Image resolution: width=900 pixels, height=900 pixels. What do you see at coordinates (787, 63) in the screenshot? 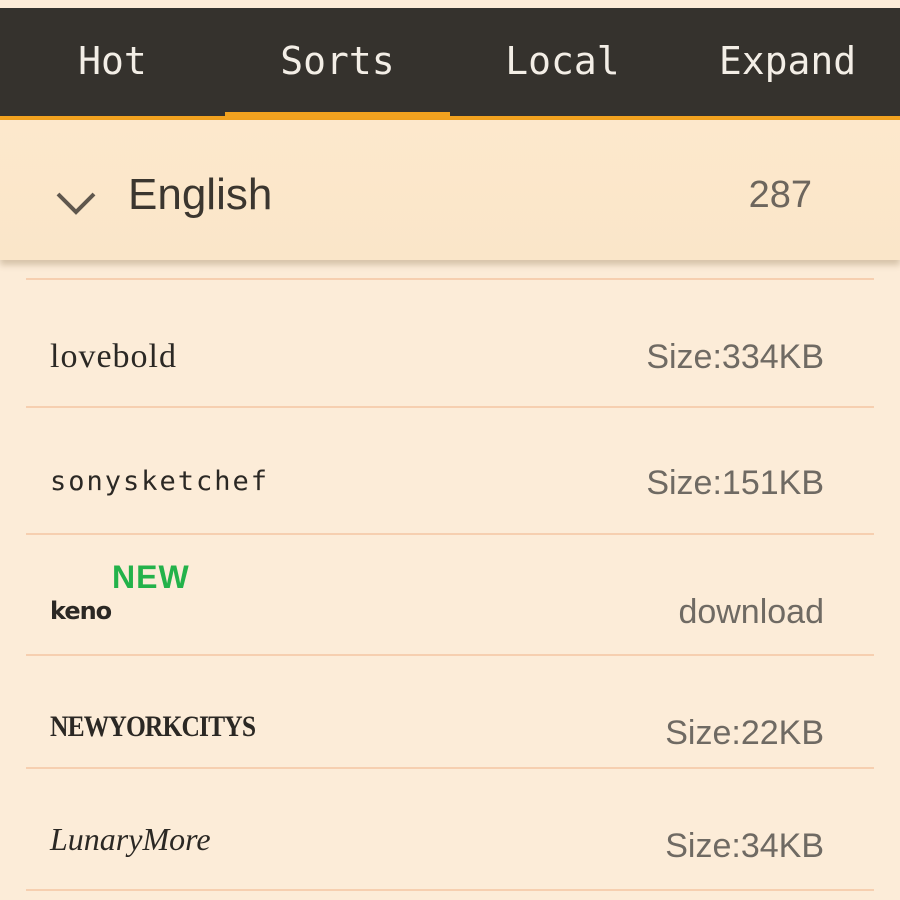
I see `tab-expand: Expand` at bounding box center [787, 63].